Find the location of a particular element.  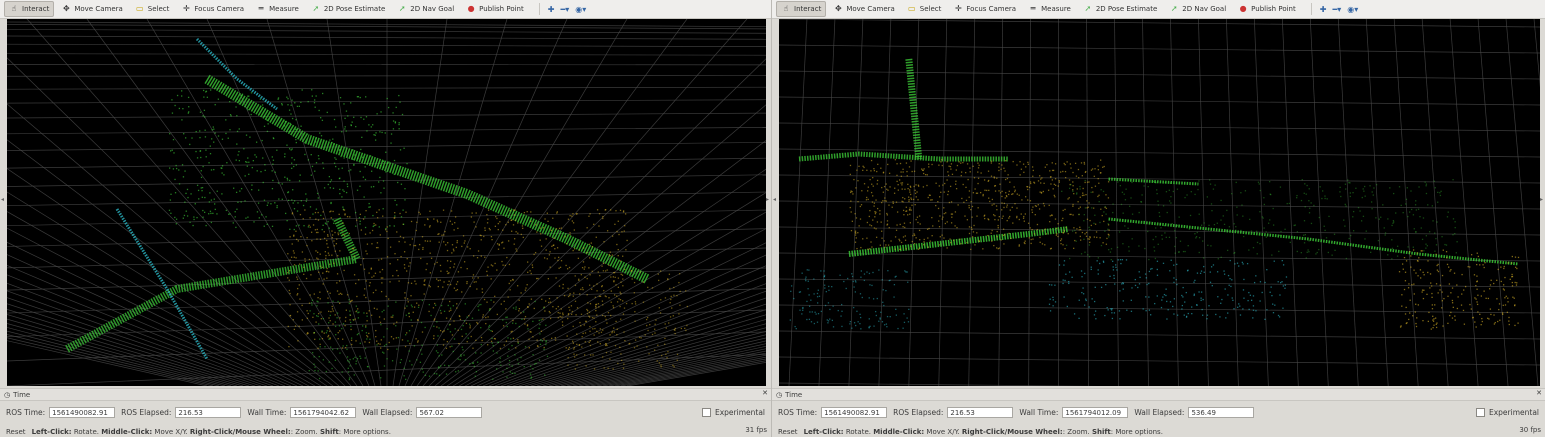

select-icon: ▭ is located at coordinates (912, 8).